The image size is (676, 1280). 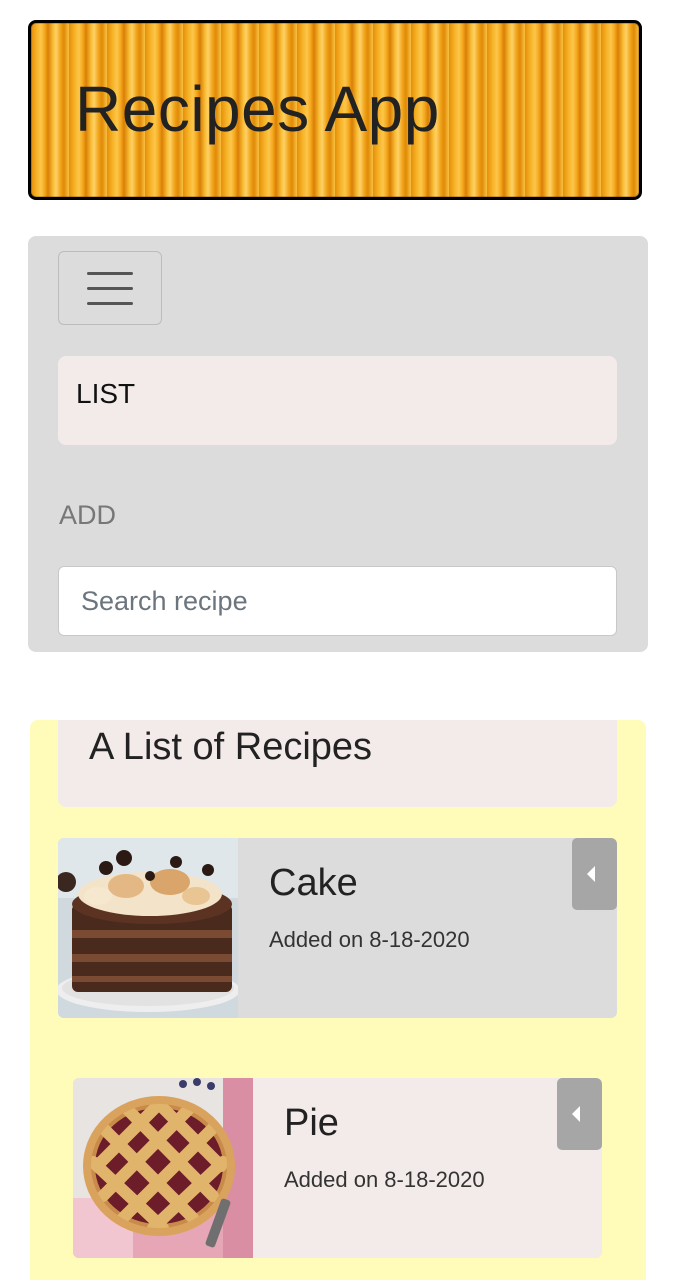 I want to click on recipe-card: Pie Added on 8-18-2020, so click(x=337, y=1168).